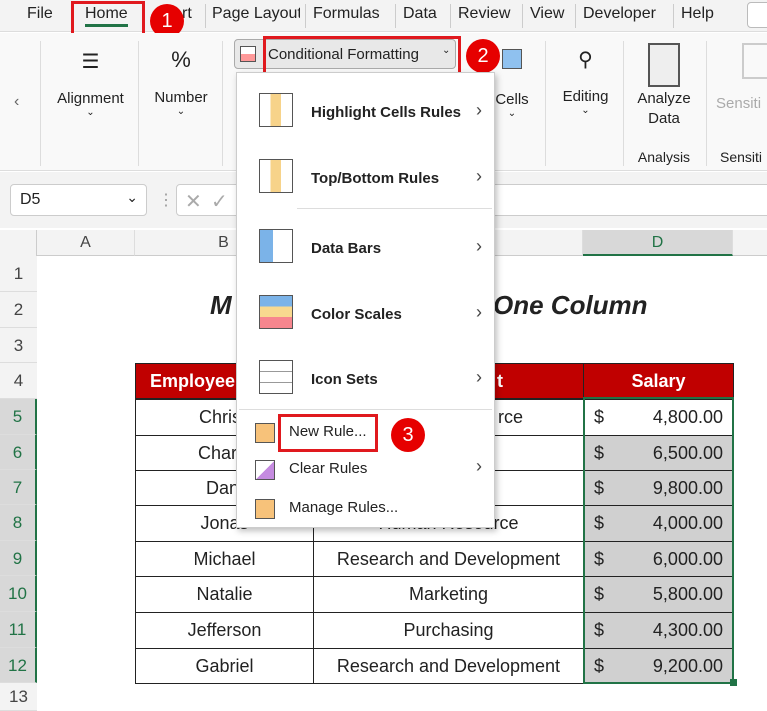  I want to click on menu-data-bars: Data Bars ›, so click(365, 248).